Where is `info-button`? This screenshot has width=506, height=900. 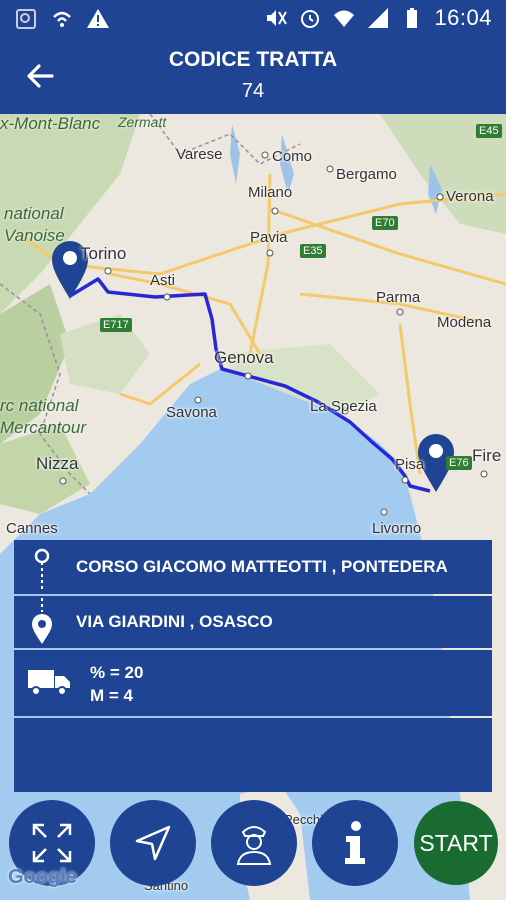 info-button is located at coordinates (355, 843).